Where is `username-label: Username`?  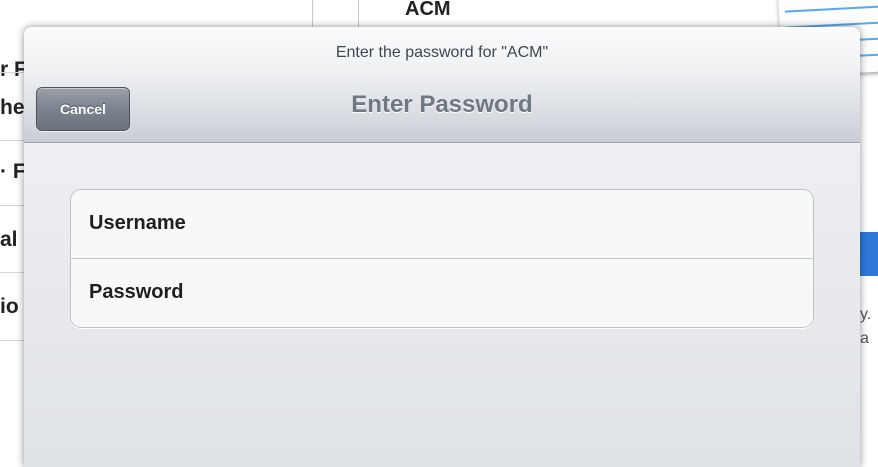 username-label: Username is located at coordinates (137, 223).